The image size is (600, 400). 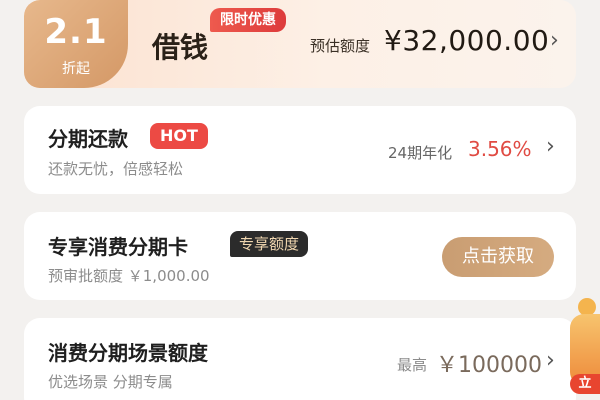 What do you see at coordinates (340, 46) in the screenshot?
I see `estimate-label: 预估额度` at bounding box center [340, 46].